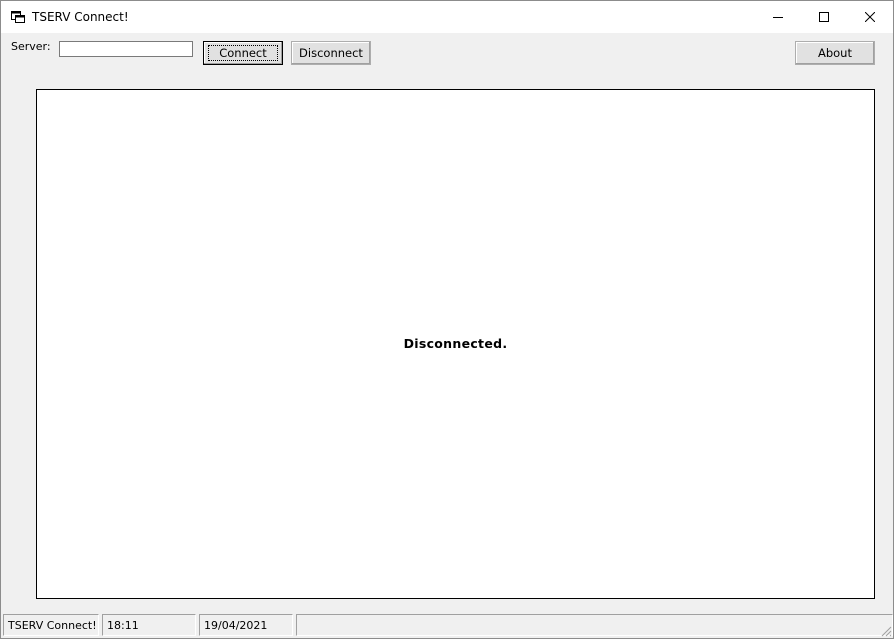 This screenshot has width=894, height=639. Describe the element at coordinates (886, 631) in the screenshot. I see `resize-grip-icon` at that location.